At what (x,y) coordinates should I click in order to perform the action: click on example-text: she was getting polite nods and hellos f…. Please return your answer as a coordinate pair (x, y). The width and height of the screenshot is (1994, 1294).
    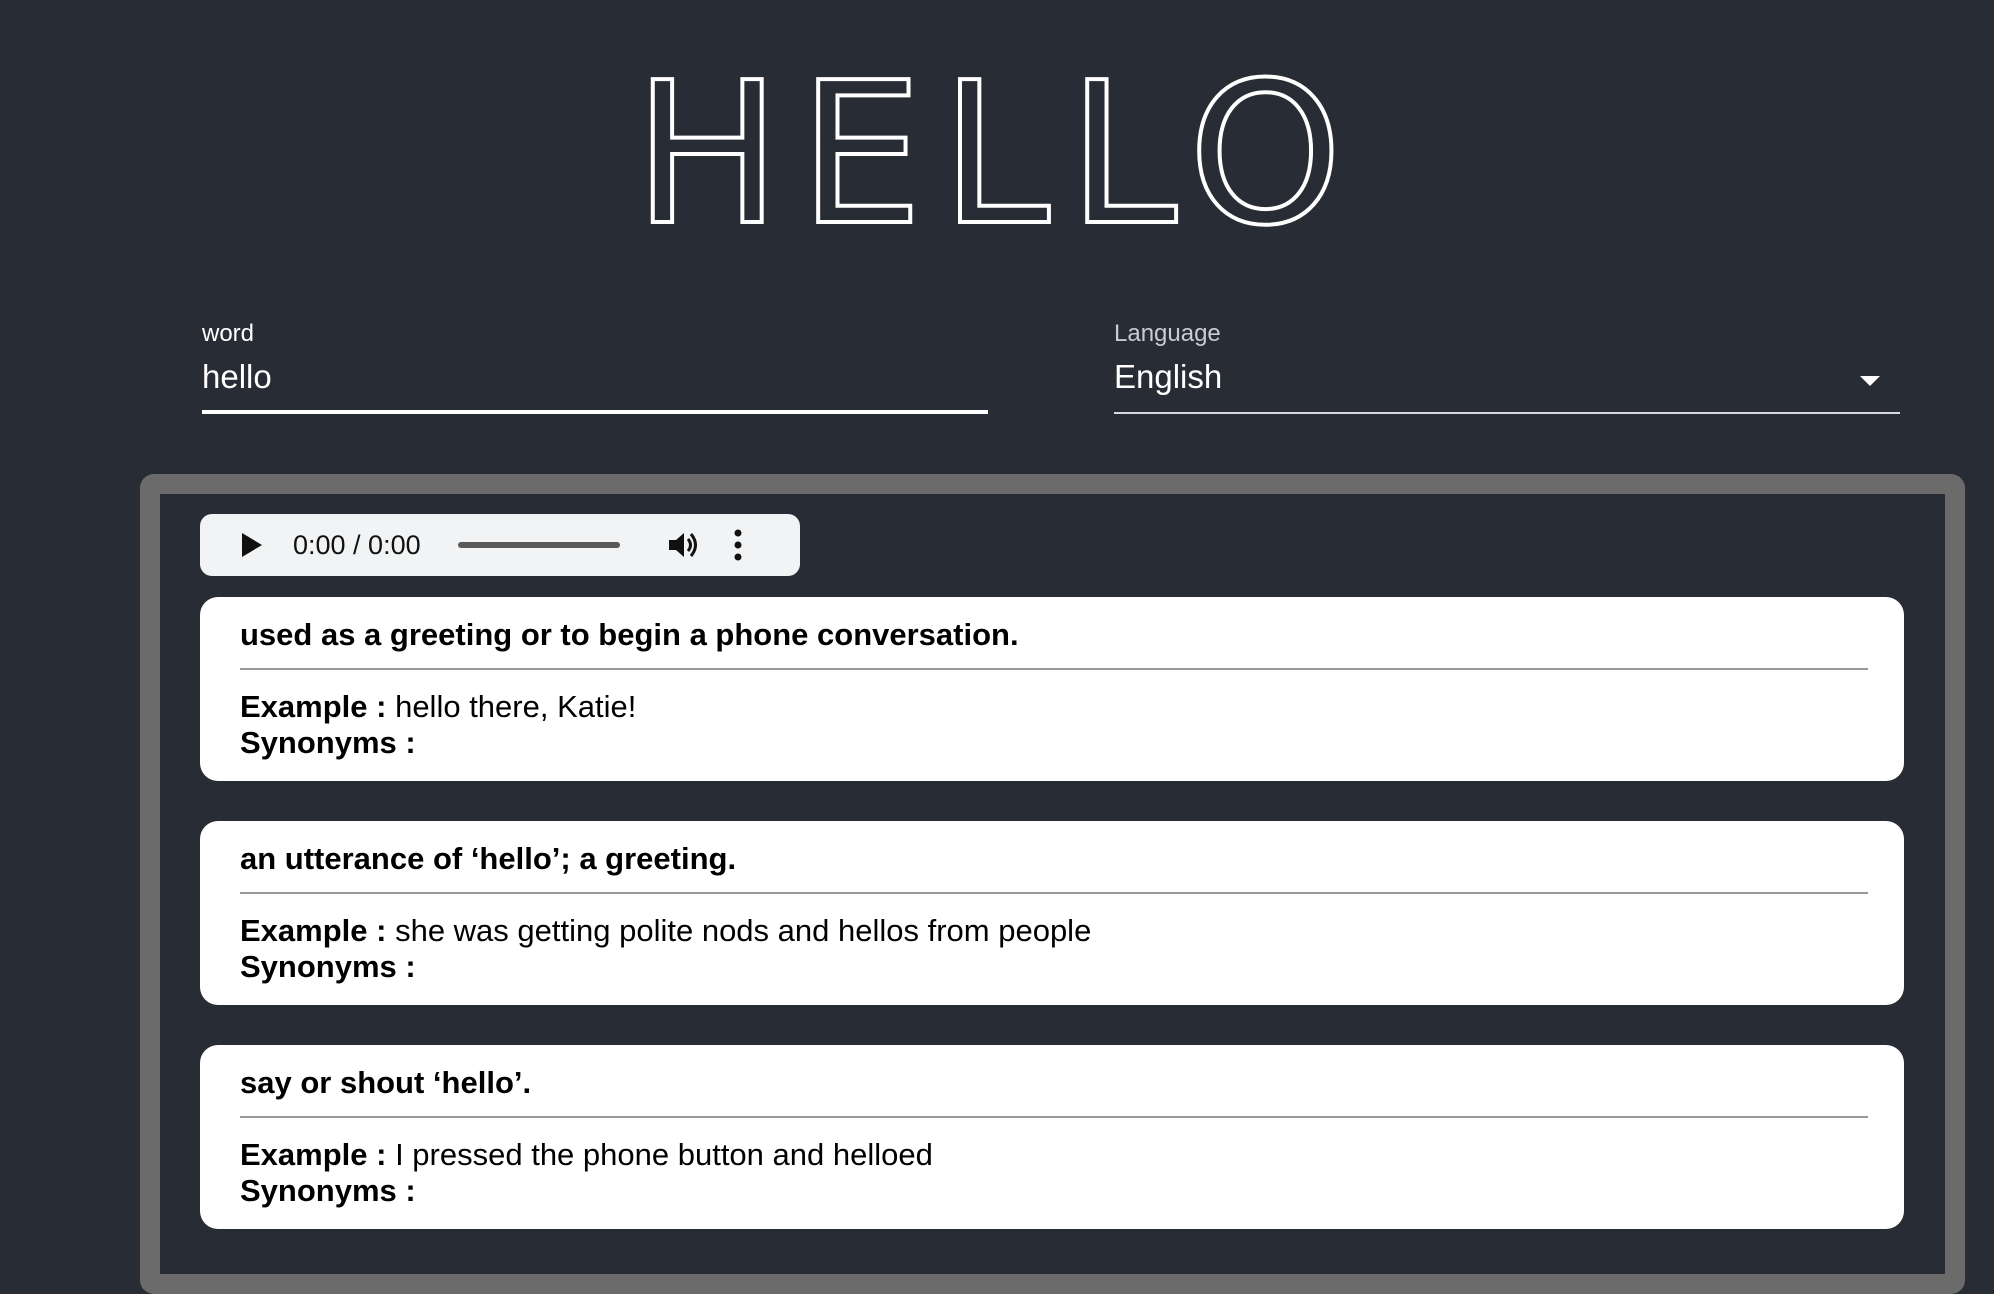
    Looking at the image, I should click on (743, 930).